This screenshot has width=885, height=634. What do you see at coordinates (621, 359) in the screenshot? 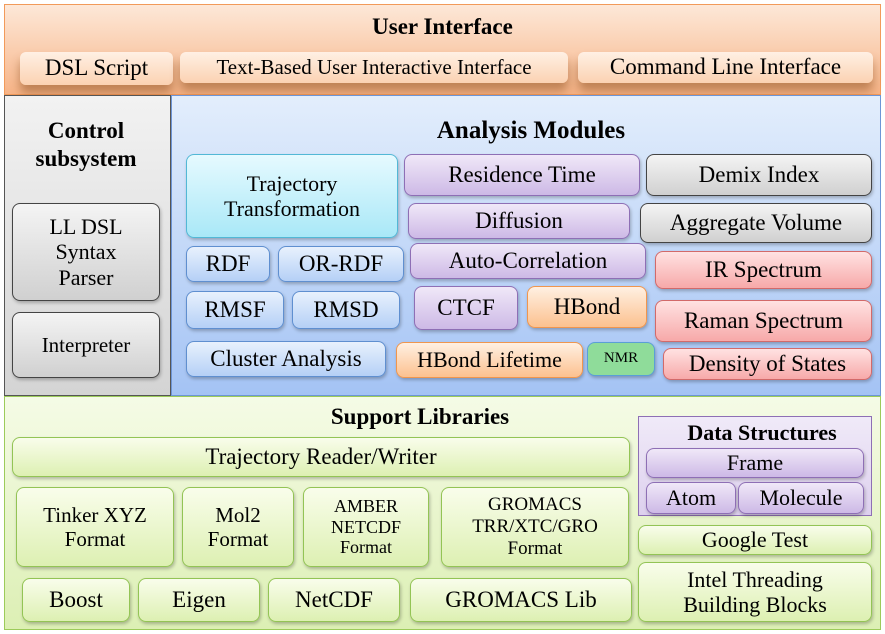
I see `module-nmr: NMR` at bounding box center [621, 359].